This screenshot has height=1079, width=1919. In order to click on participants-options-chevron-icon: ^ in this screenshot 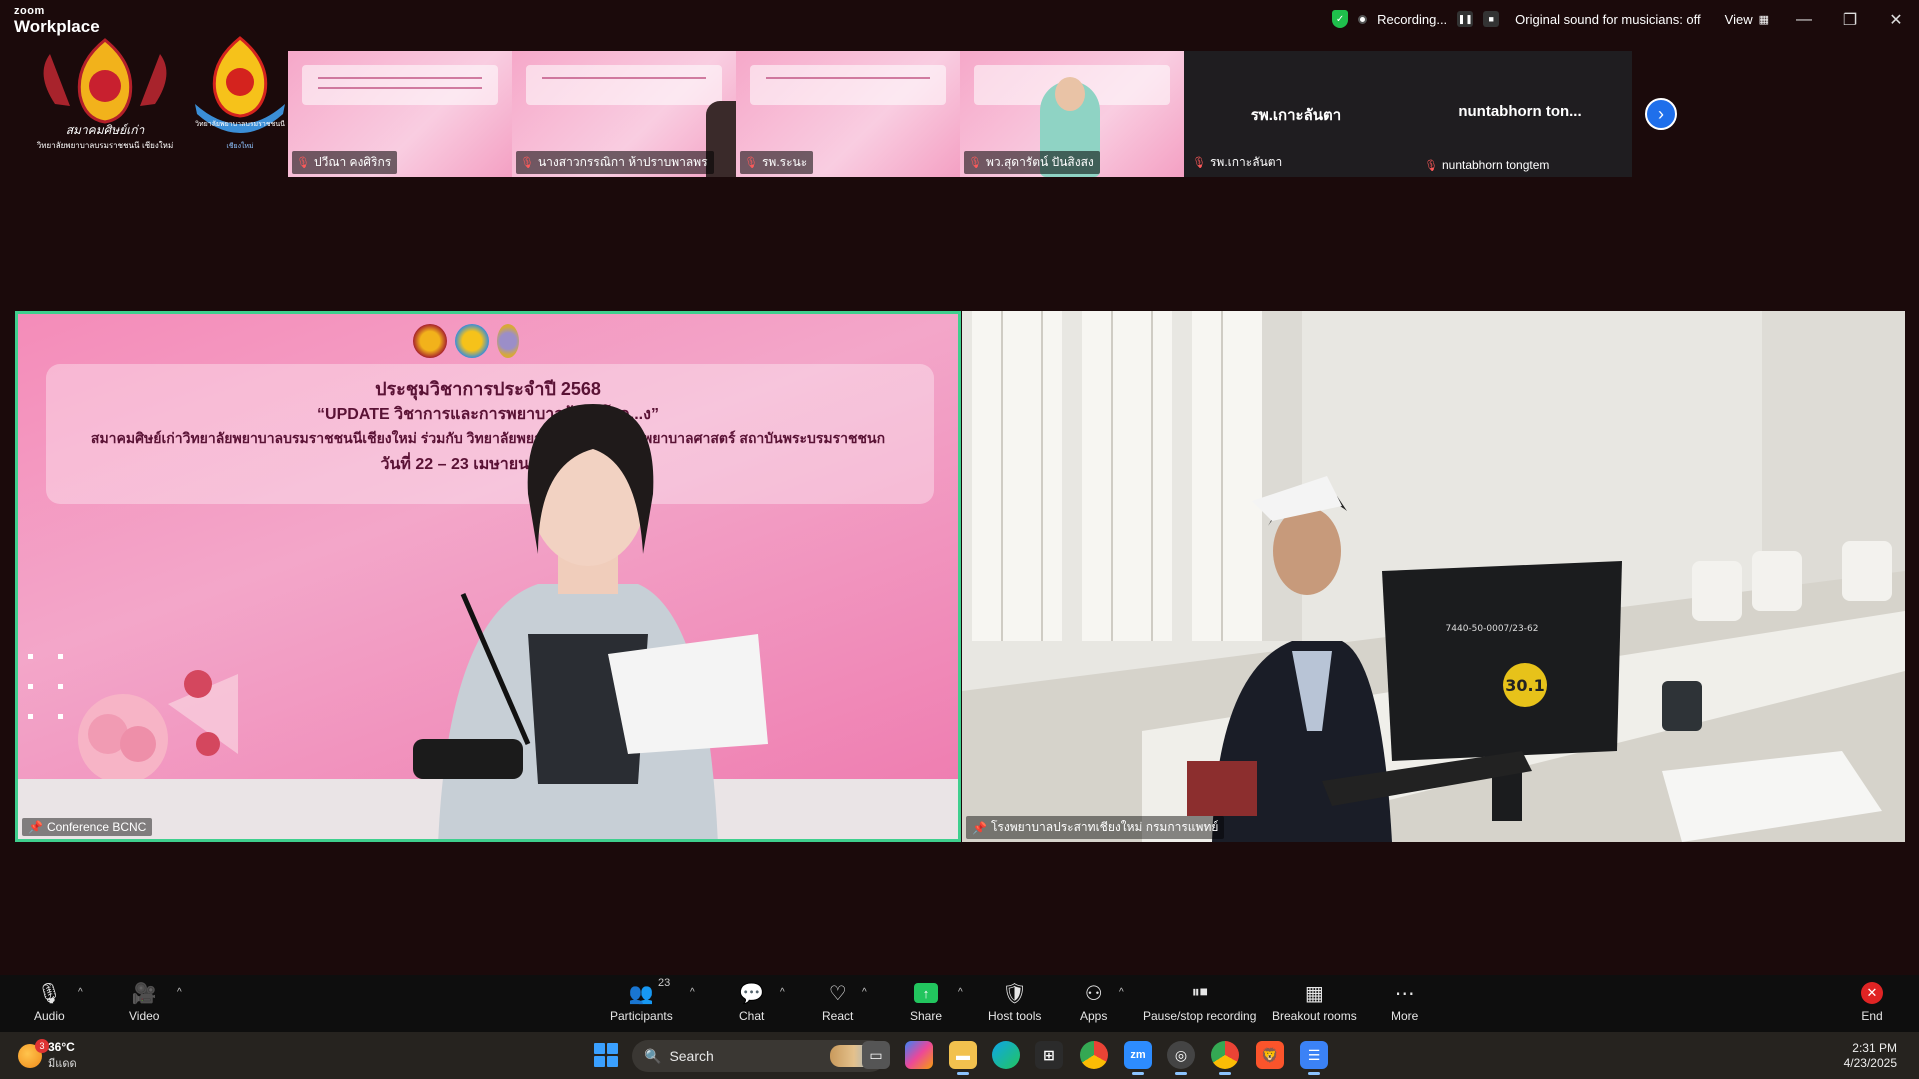, I will do `click(692, 992)`.